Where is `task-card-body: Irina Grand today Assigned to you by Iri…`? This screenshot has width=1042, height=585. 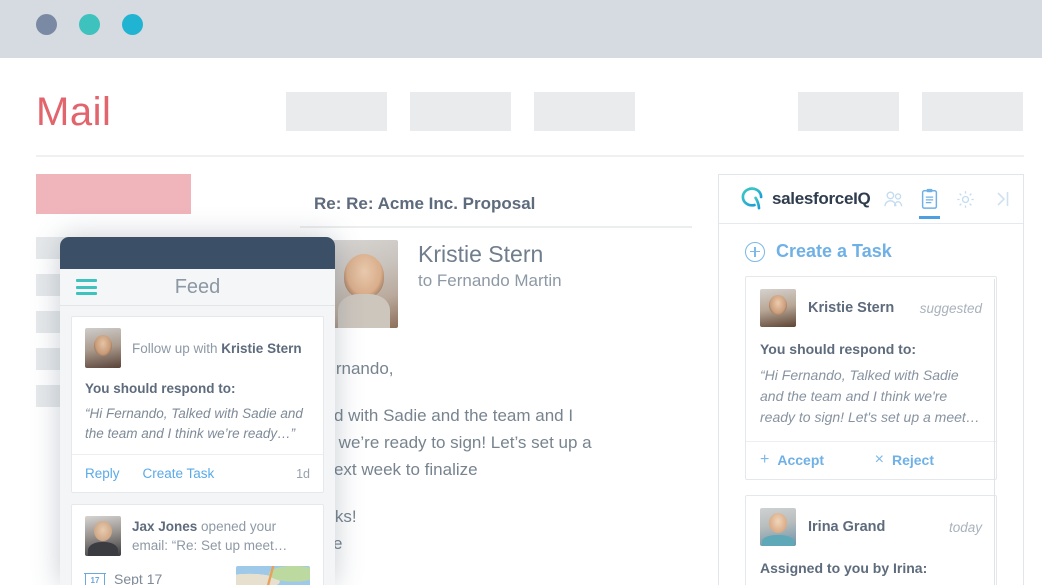
task-card-body: Irina Grand today Assigned to you by Iri… is located at coordinates (871, 540).